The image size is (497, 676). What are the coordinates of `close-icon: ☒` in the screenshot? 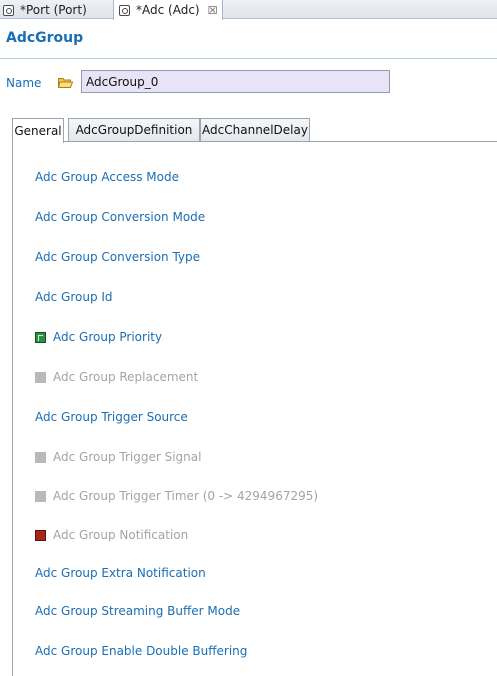 It's located at (213, 10).